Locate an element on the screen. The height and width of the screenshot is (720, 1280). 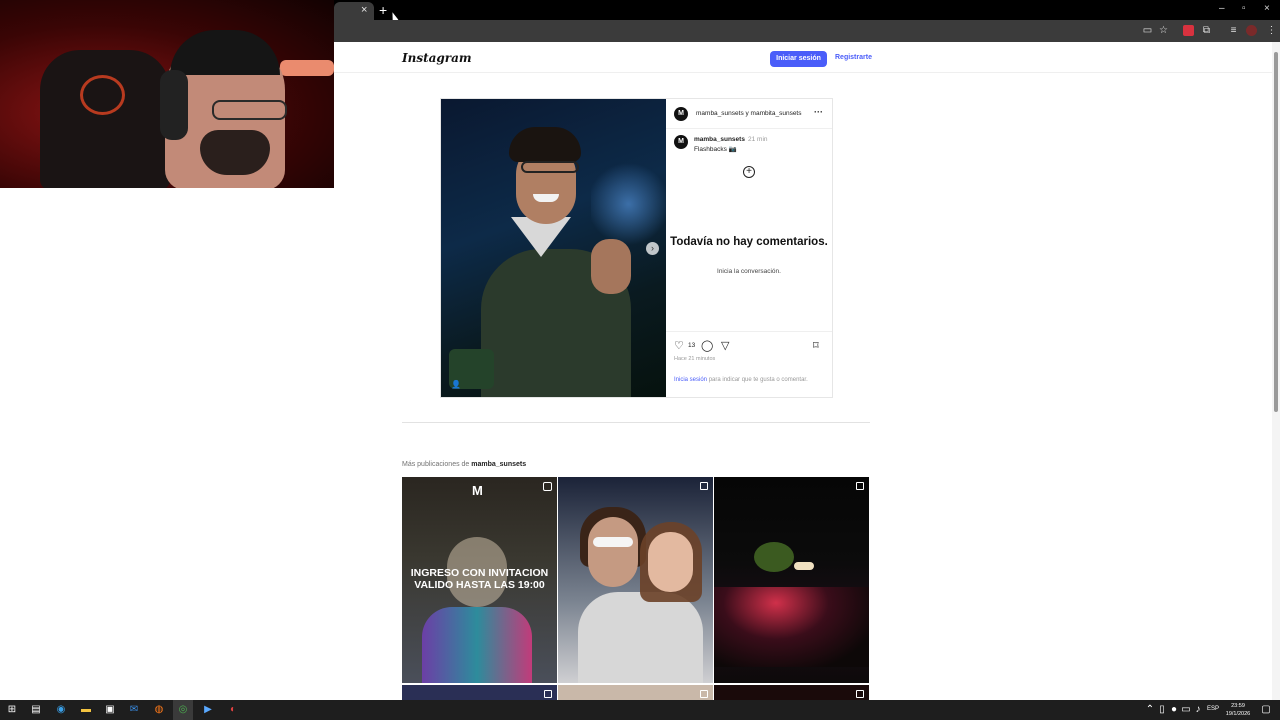
grid-photo-tree is located at coordinates (774, 557).